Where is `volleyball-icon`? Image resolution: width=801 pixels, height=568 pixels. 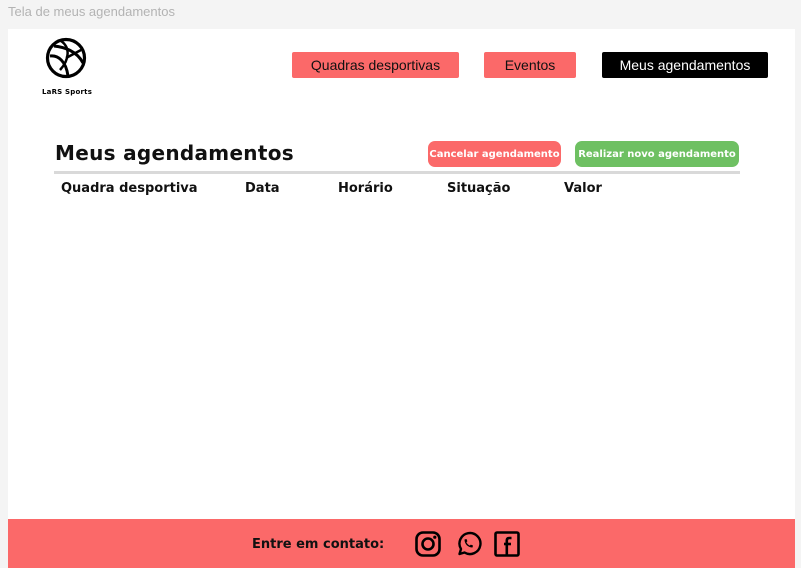
volleyball-icon is located at coordinates (66, 58).